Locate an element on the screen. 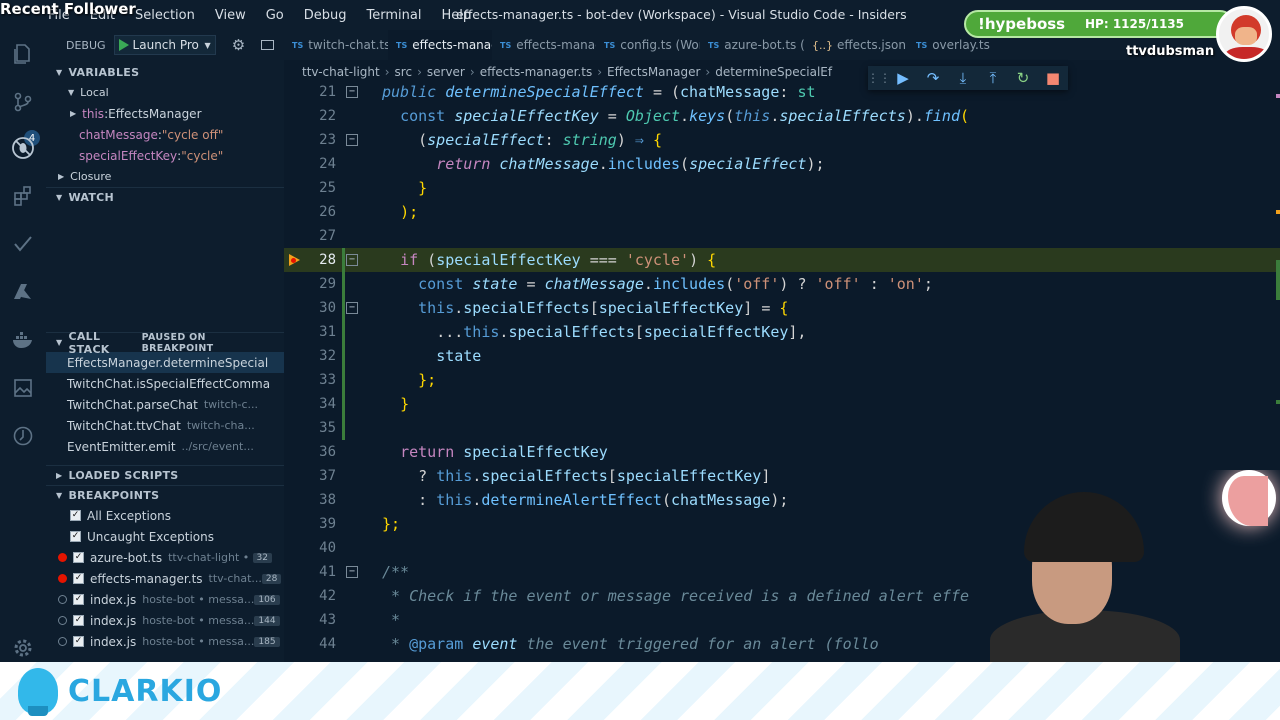  code-line: 34 } is located at coordinates (782, 404).